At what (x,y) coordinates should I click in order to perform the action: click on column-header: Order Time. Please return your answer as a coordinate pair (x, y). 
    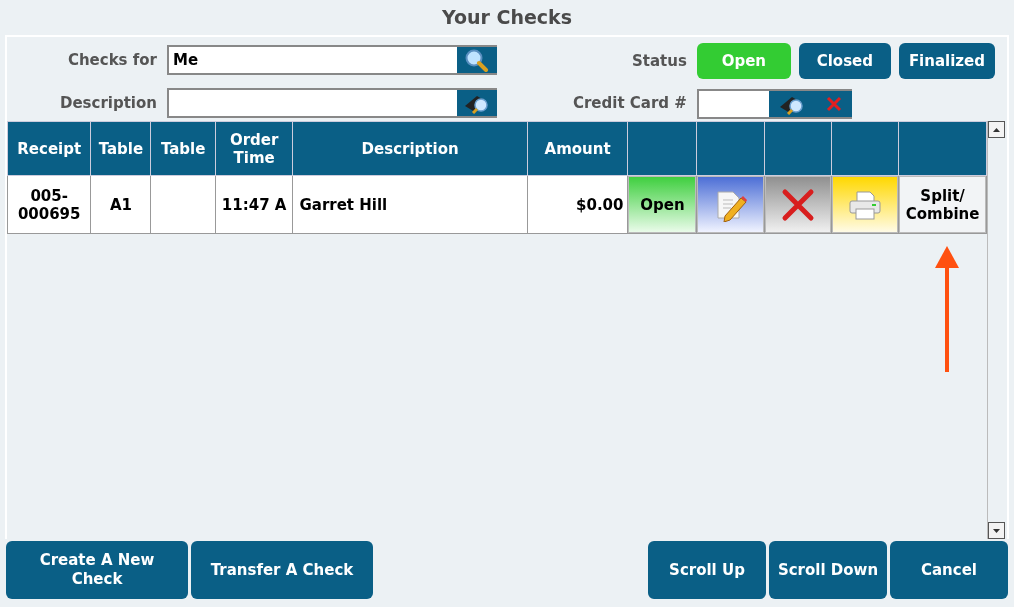
    Looking at the image, I should click on (254, 148).